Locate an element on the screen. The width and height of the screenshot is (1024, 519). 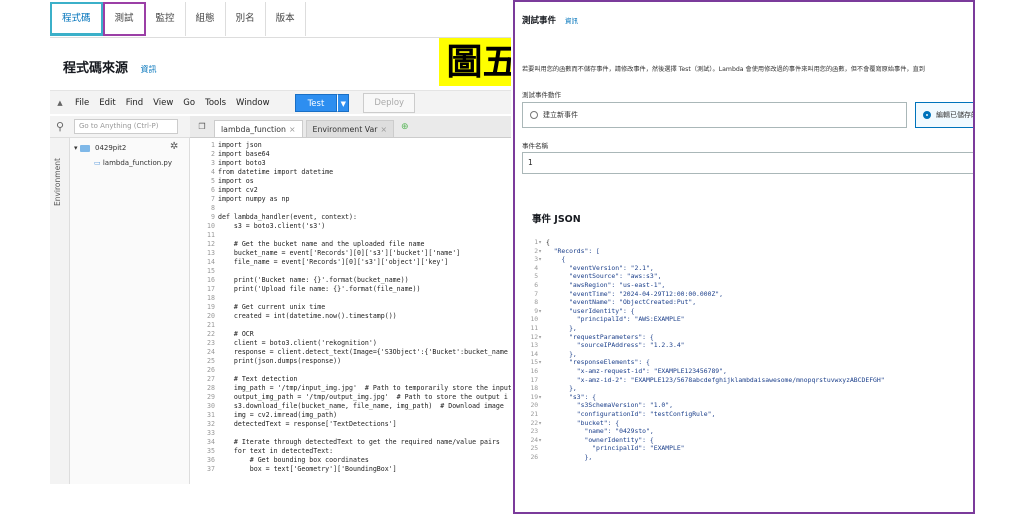
add-tab-icon: ⊕ is located at coordinates (405, 127).